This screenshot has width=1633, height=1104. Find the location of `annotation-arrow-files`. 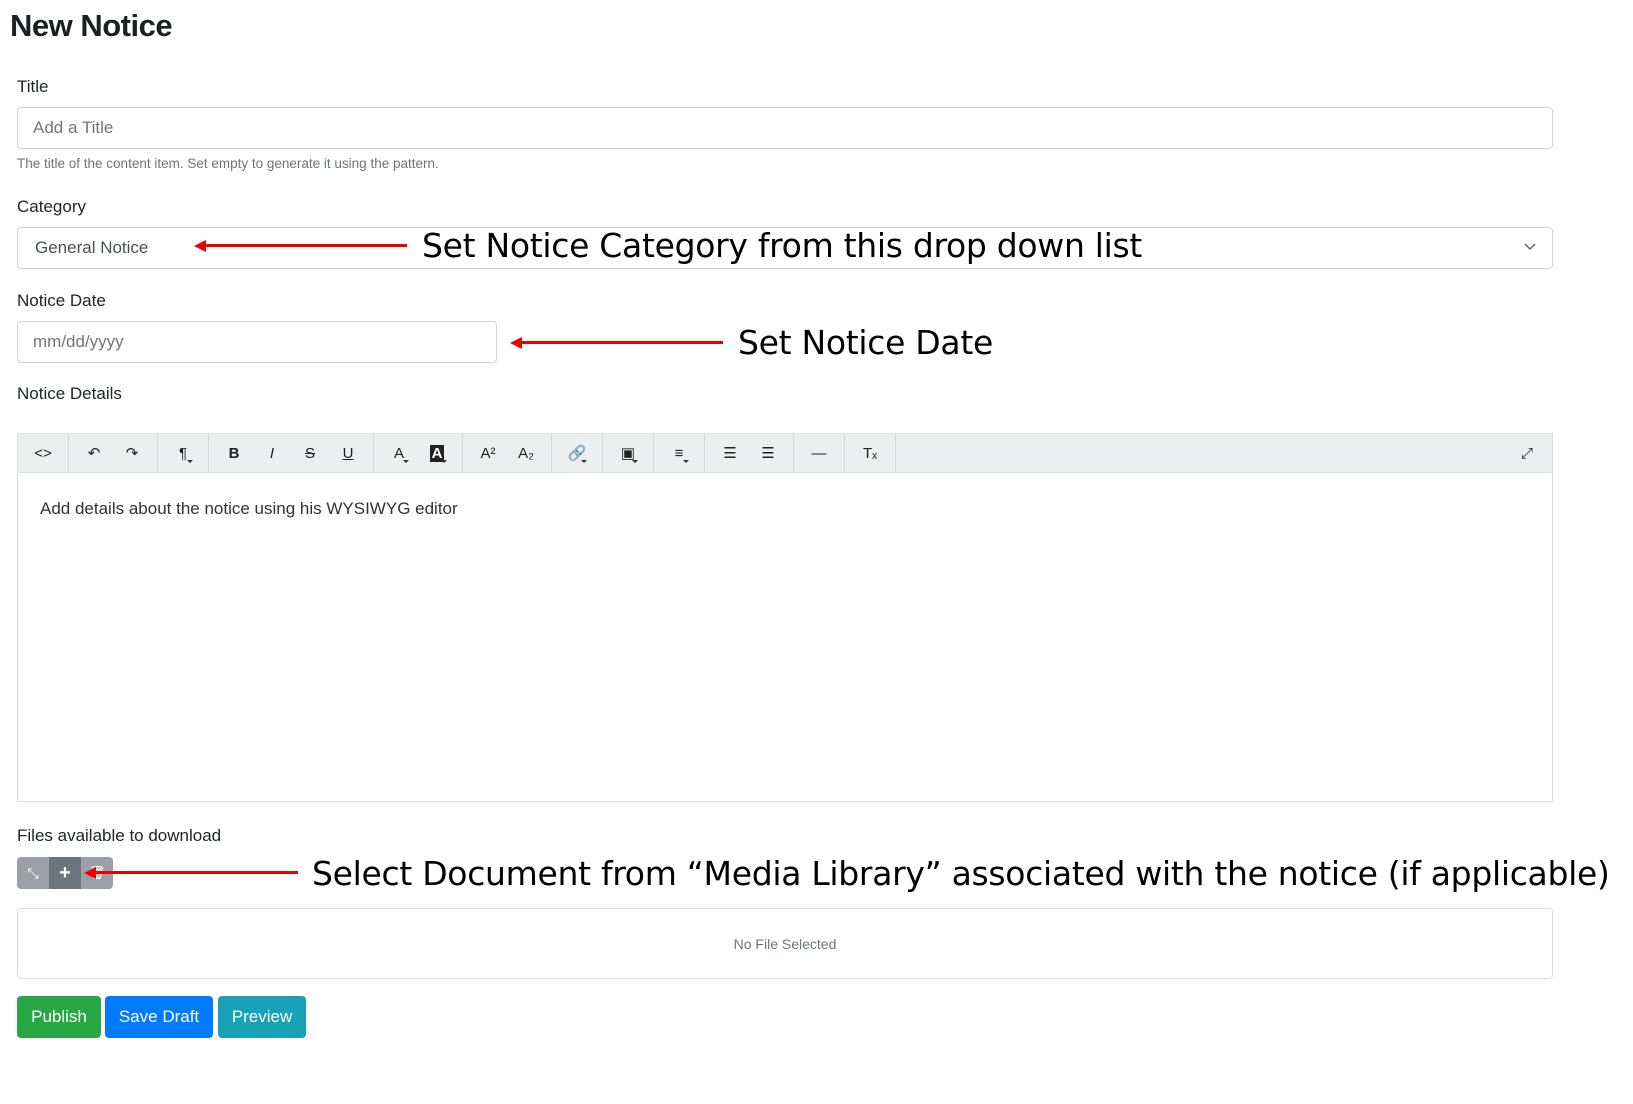

annotation-arrow-files is located at coordinates (196, 872).